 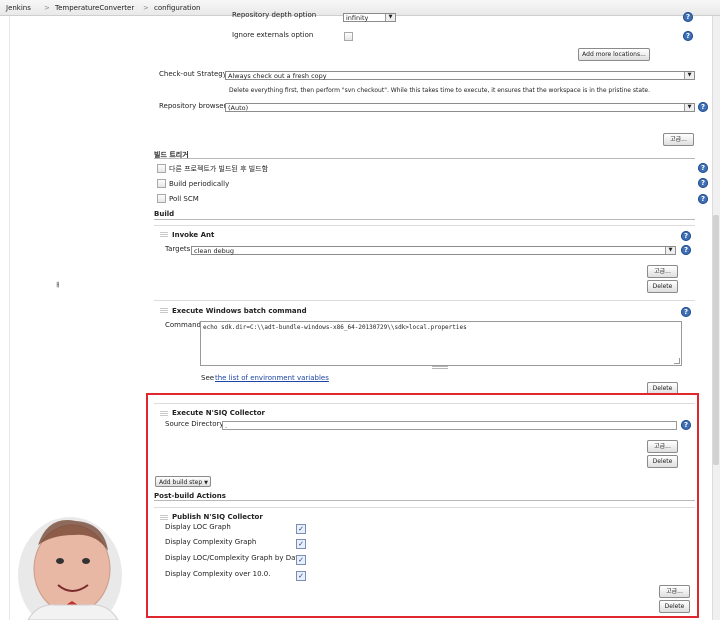 I want to click on build-title: Build, so click(x=164, y=214).